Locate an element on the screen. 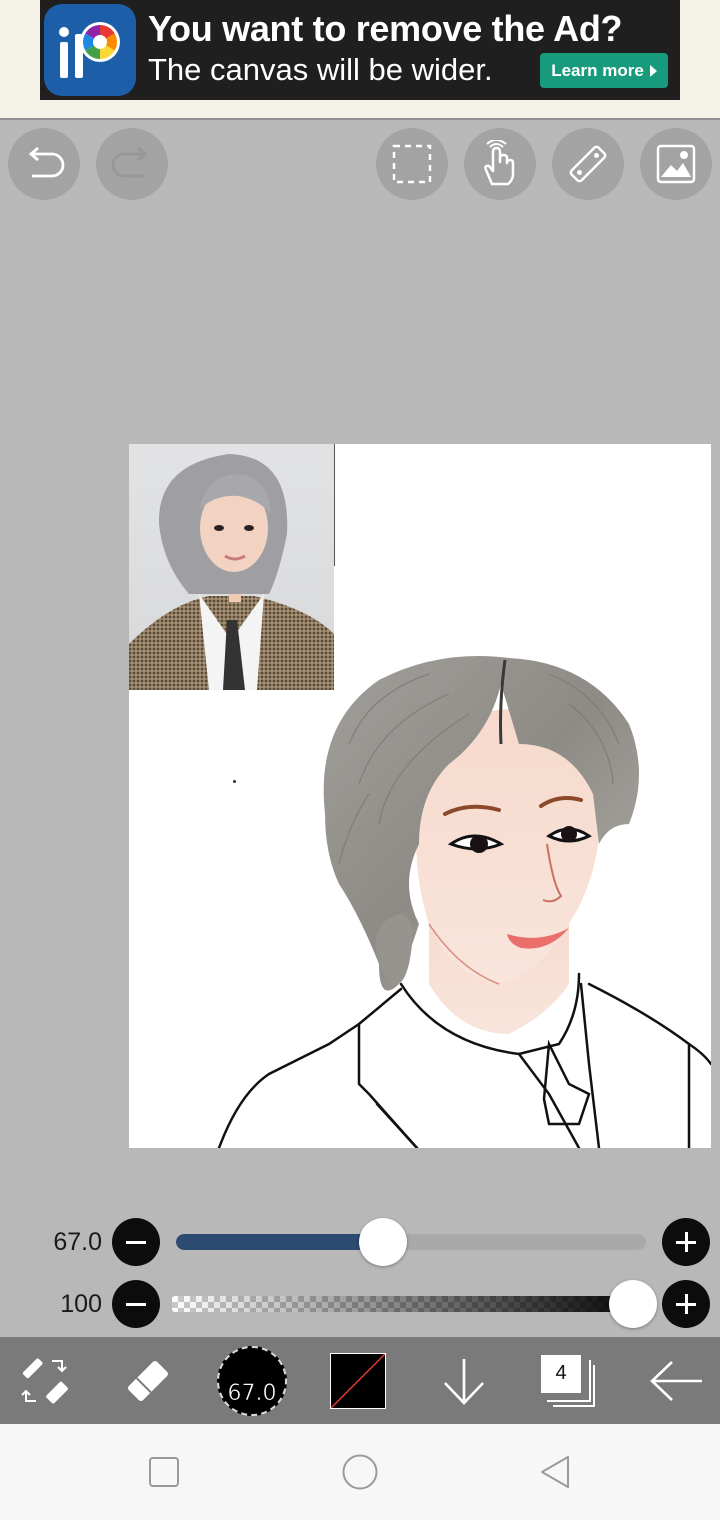 This screenshot has height=1520, width=720. undo-icon is located at coordinates (46, 162).